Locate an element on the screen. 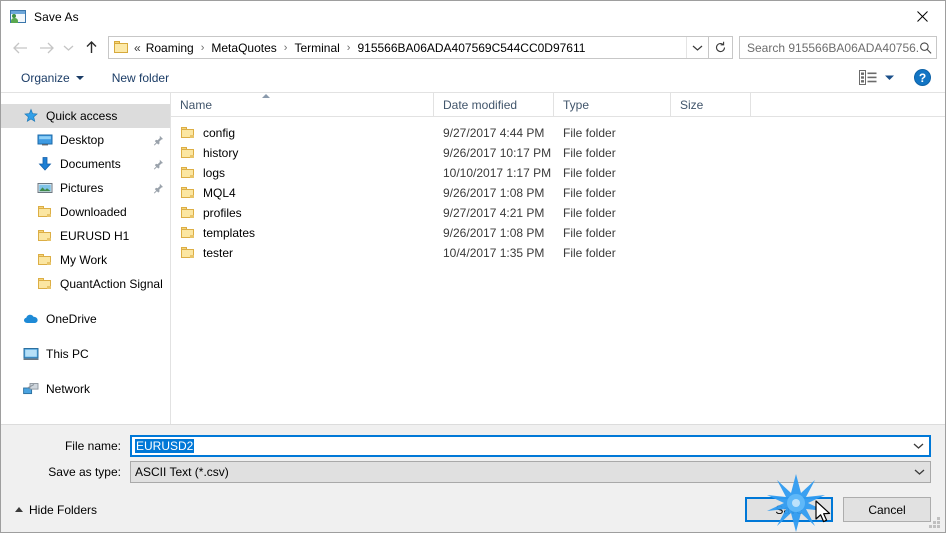 Image resolution: width=946 pixels, height=533 pixels. sidebar-item-label: My Work is located at coordinates (84, 260).